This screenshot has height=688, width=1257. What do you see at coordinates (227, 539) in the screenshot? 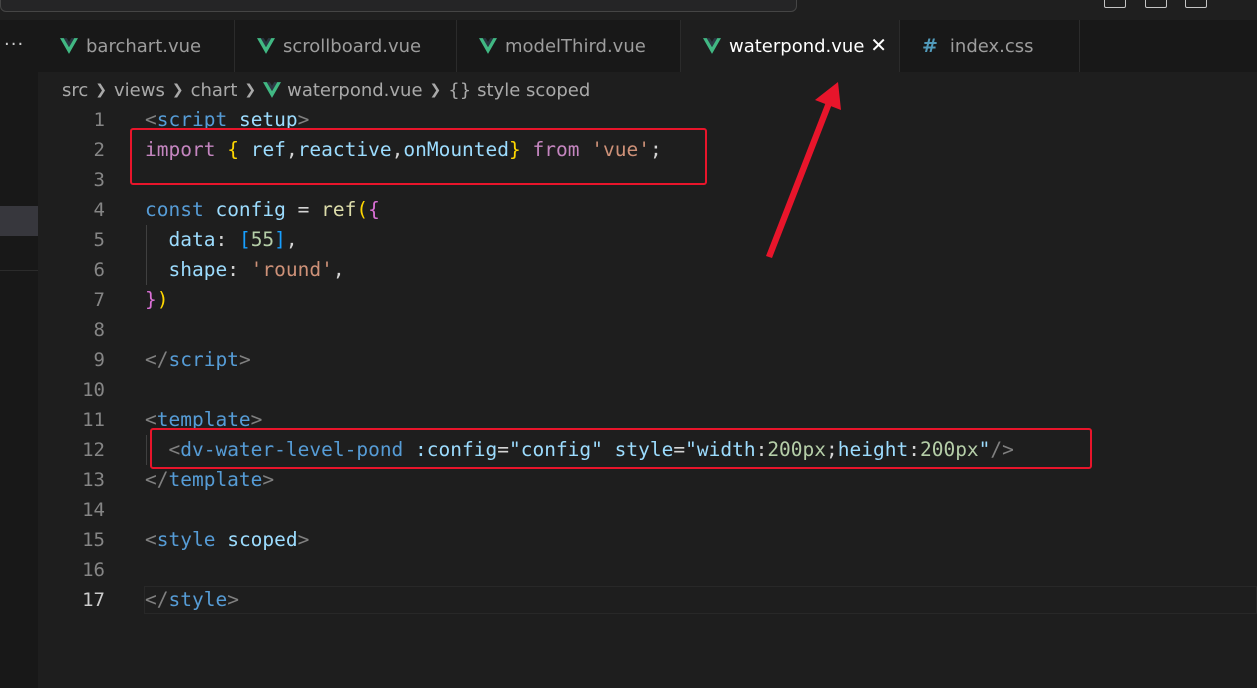
I see `code-line-15: <style scoped>` at bounding box center [227, 539].